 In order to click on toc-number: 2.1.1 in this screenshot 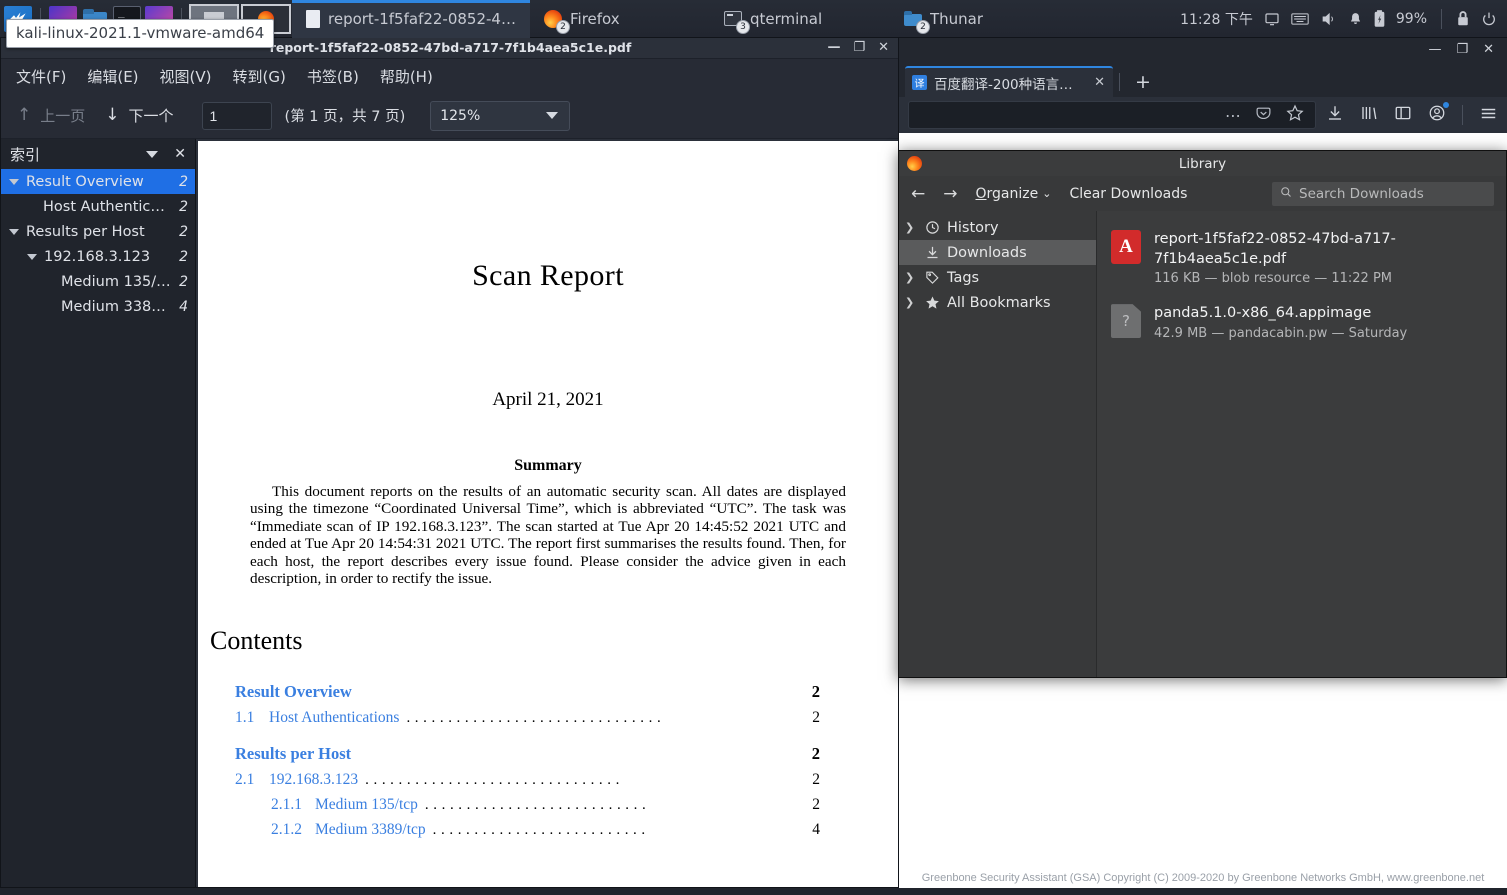, I will do `click(286, 804)`.